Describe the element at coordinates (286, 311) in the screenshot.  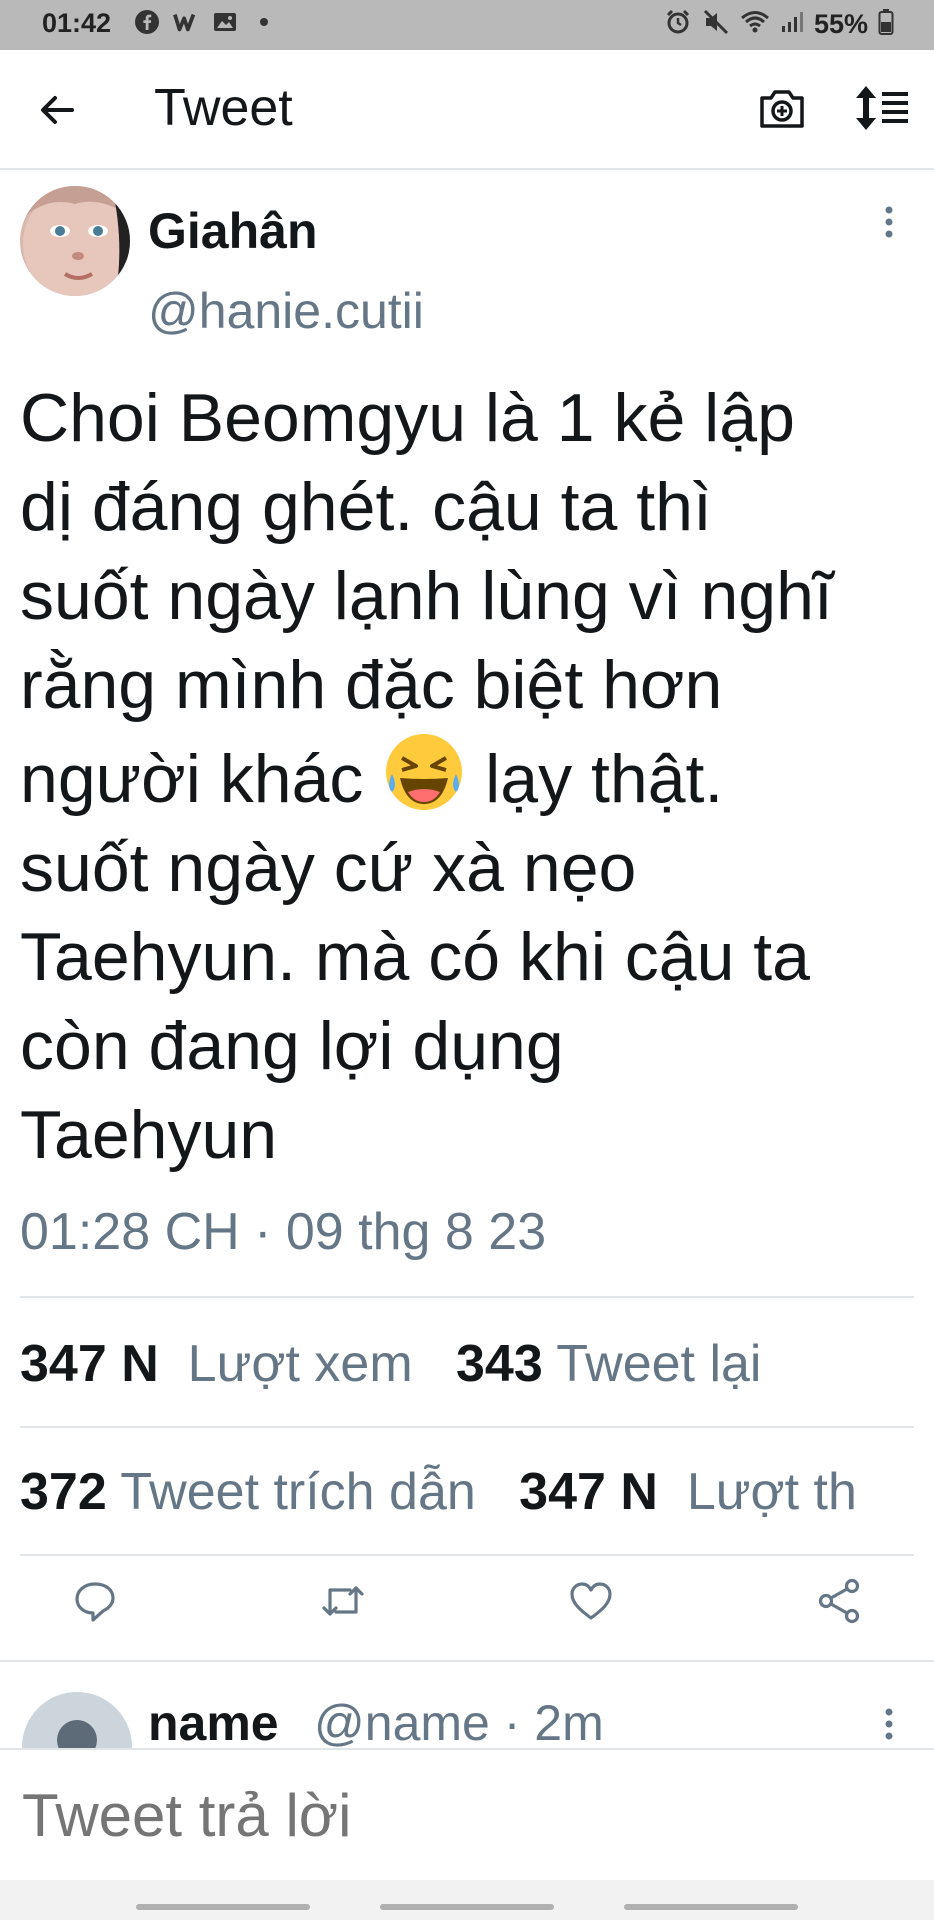
I see `user-handle: @hanie.cutii` at that location.